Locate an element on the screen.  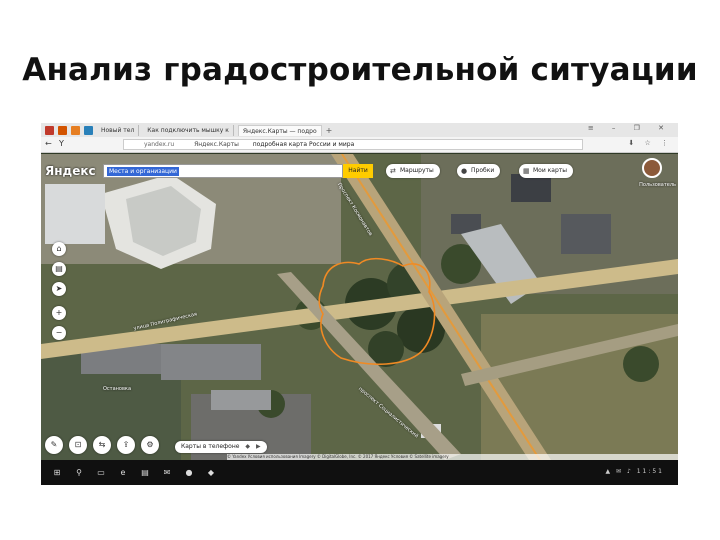
browser-tab-active: Яндекс.Карты — подро is located at coordinates (279, 130).